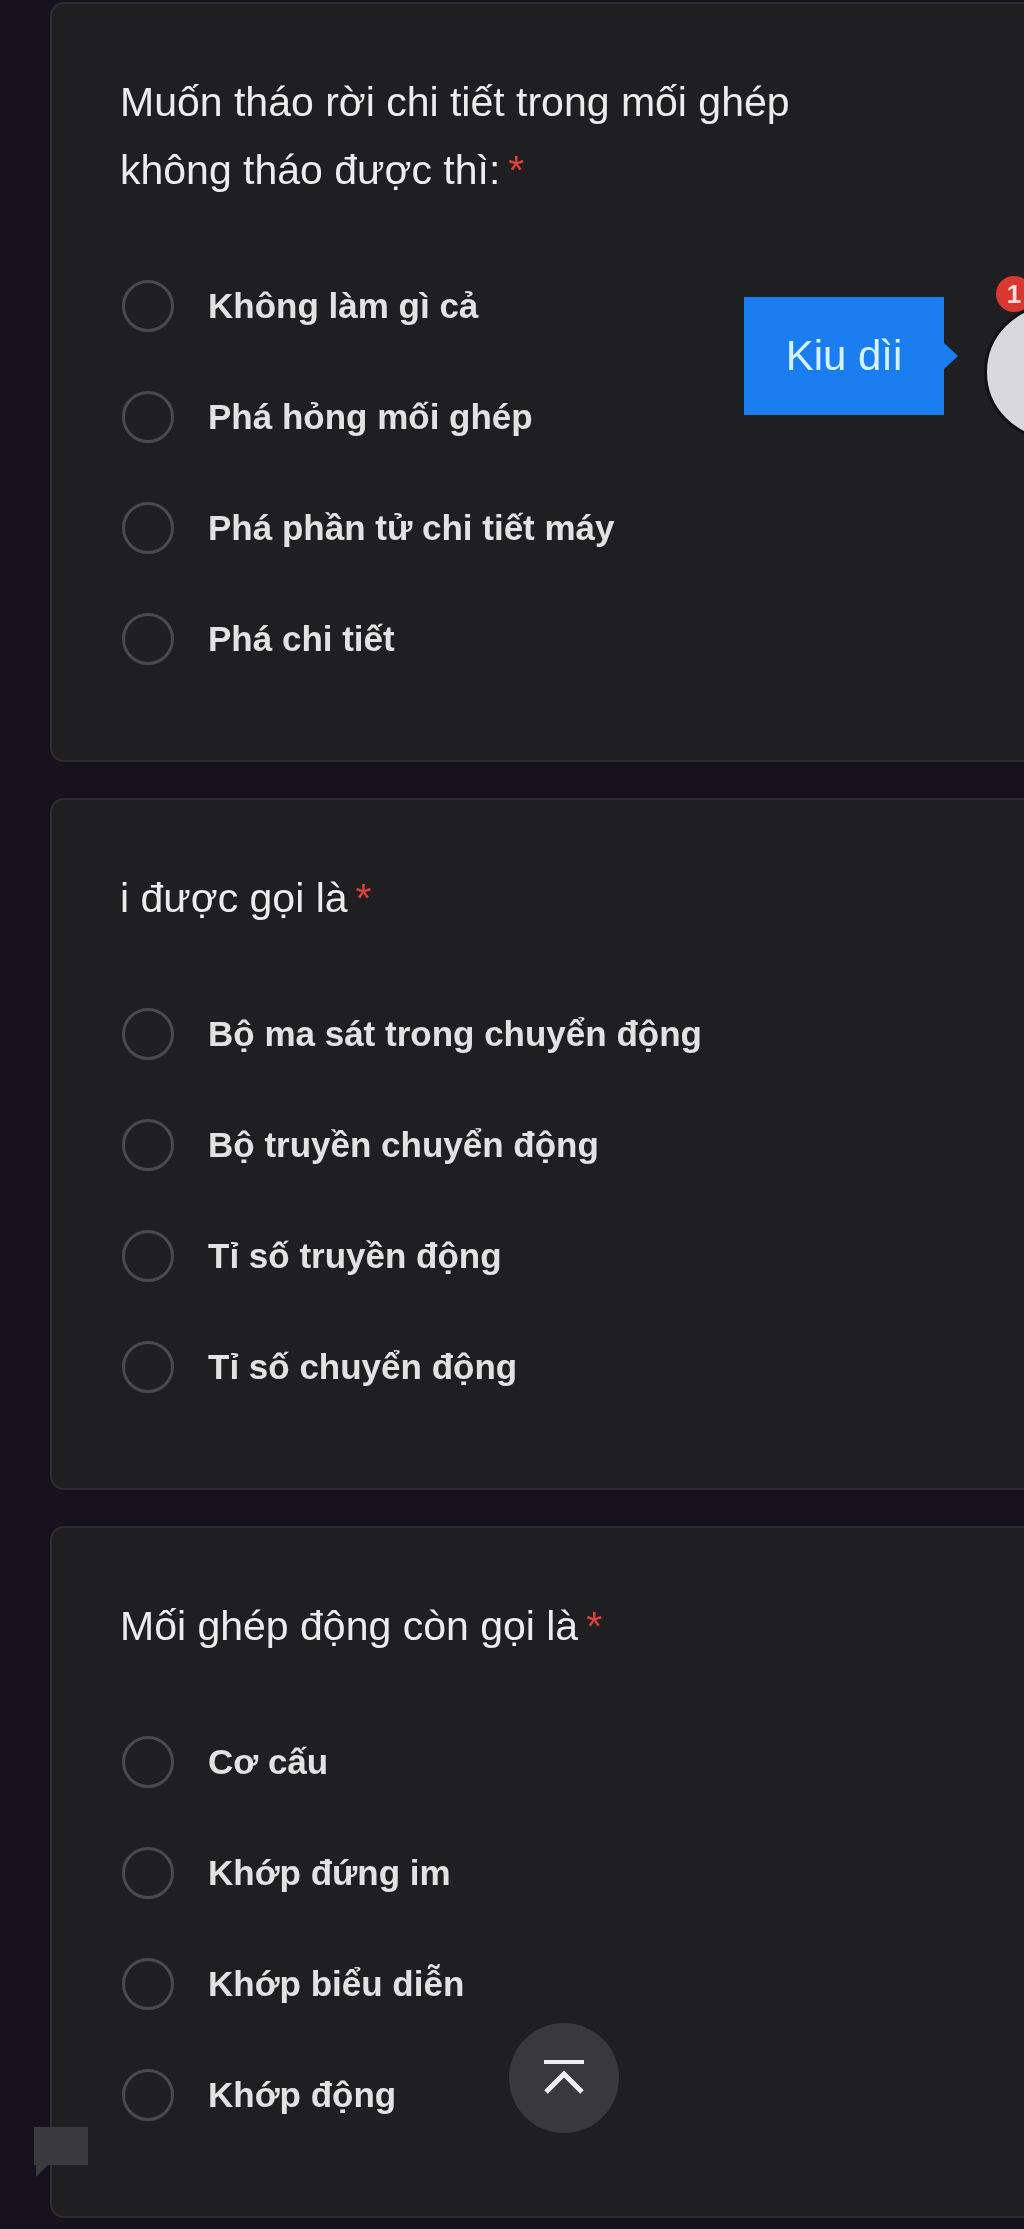  What do you see at coordinates (302, 2094) in the screenshot?
I see `option-label: Khớp động` at bounding box center [302, 2094].